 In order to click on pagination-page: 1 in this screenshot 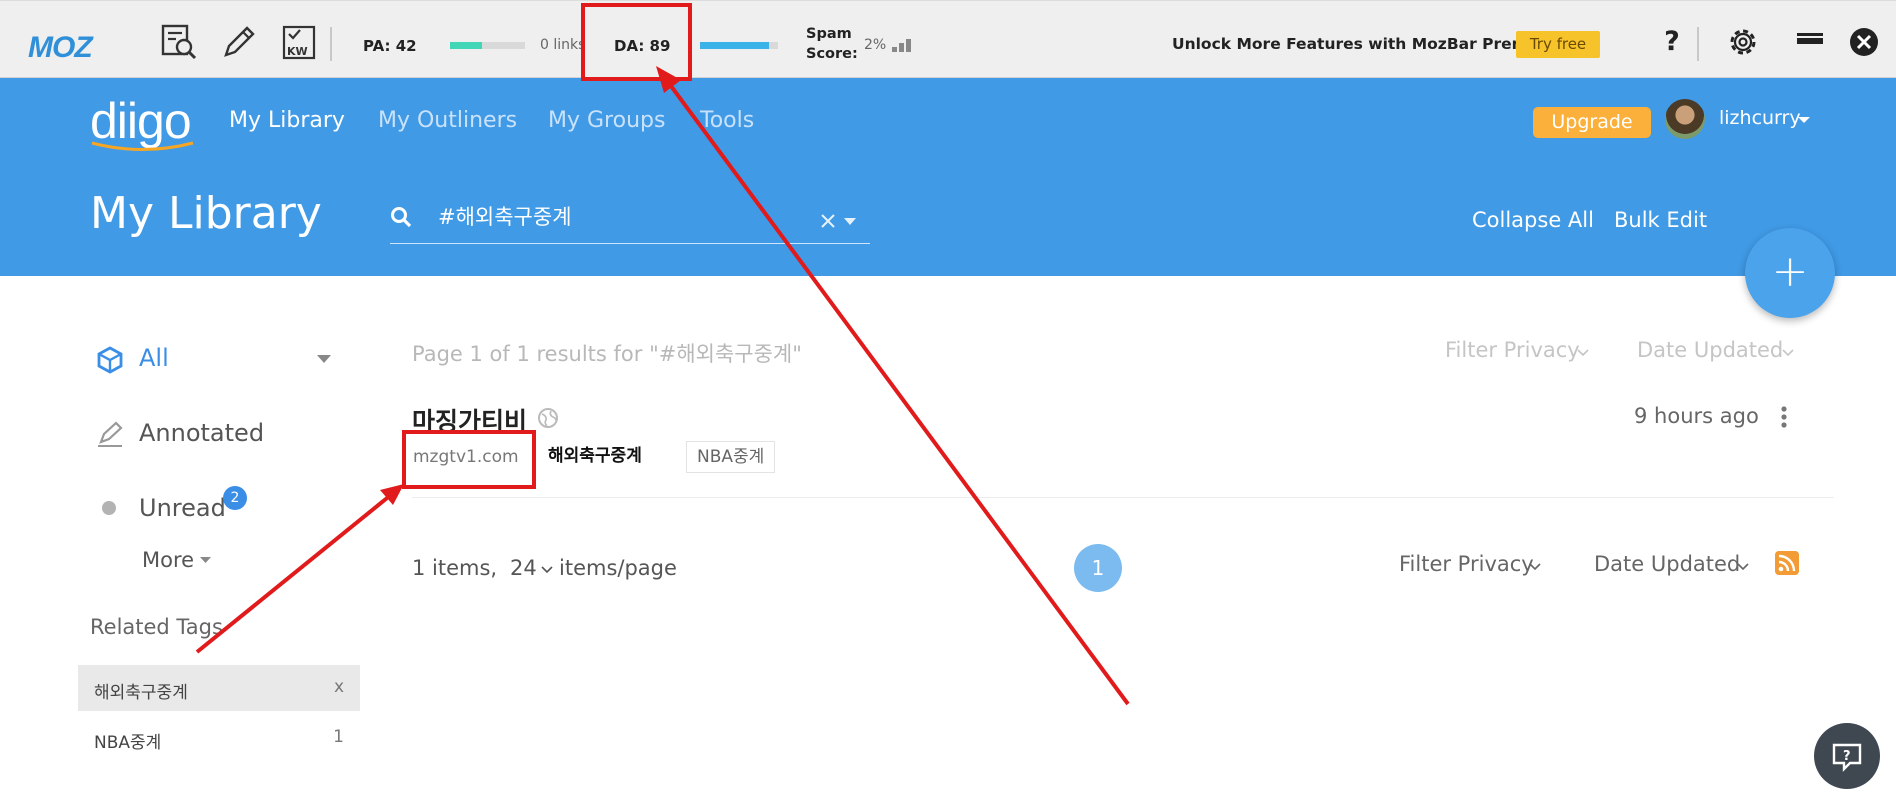, I will do `click(1098, 568)`.